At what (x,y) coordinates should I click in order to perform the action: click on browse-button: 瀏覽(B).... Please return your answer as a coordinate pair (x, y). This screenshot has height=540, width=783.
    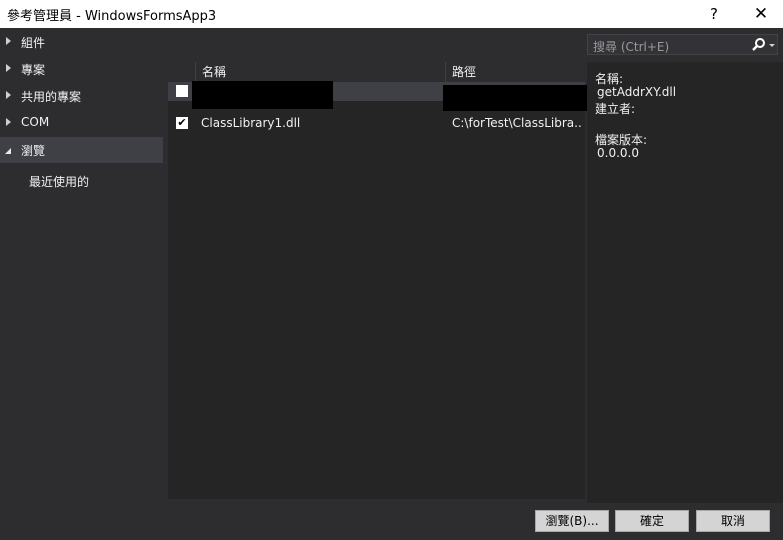
    Looking at the image, I should click on (572, 521).